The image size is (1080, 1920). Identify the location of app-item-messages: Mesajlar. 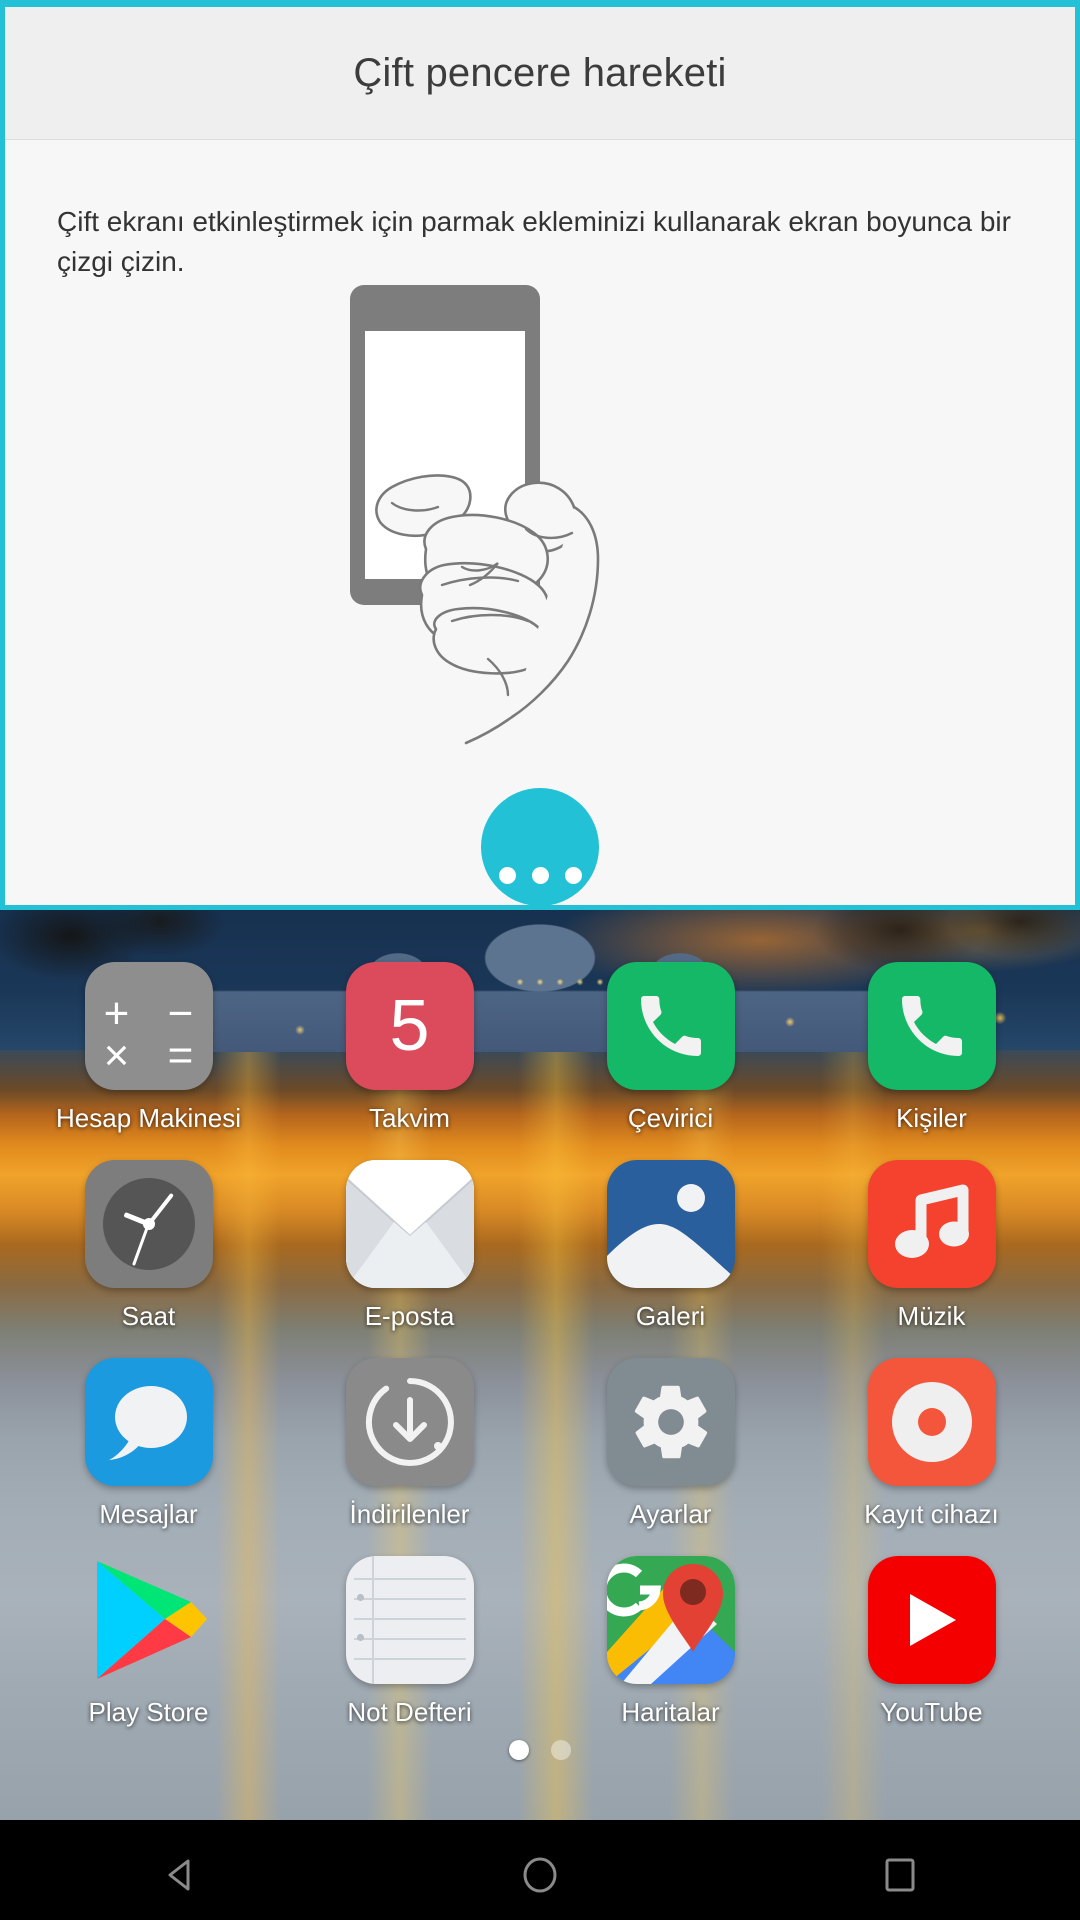
(148, 1447).